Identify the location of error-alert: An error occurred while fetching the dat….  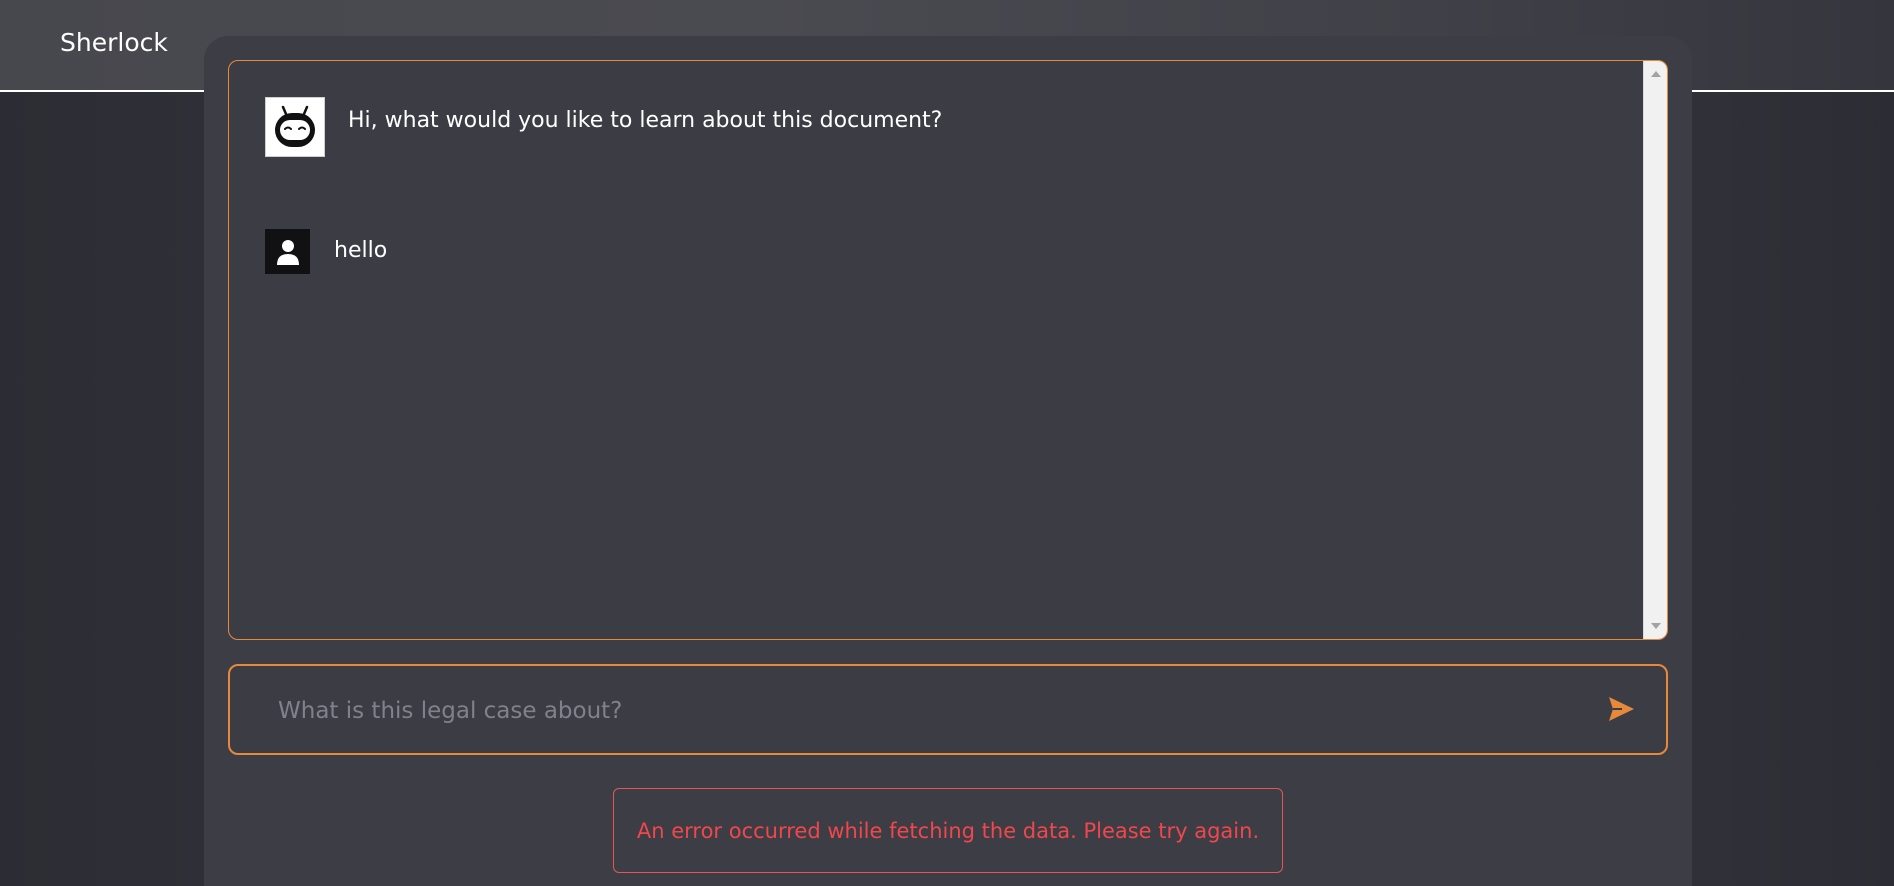
(948, 830).